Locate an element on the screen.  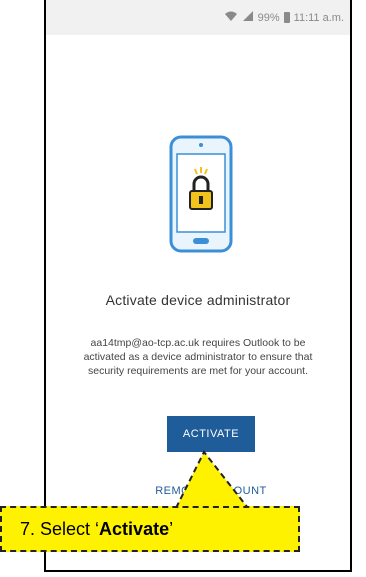
callout-suffix: ’ is located at coordinates (171, 528).